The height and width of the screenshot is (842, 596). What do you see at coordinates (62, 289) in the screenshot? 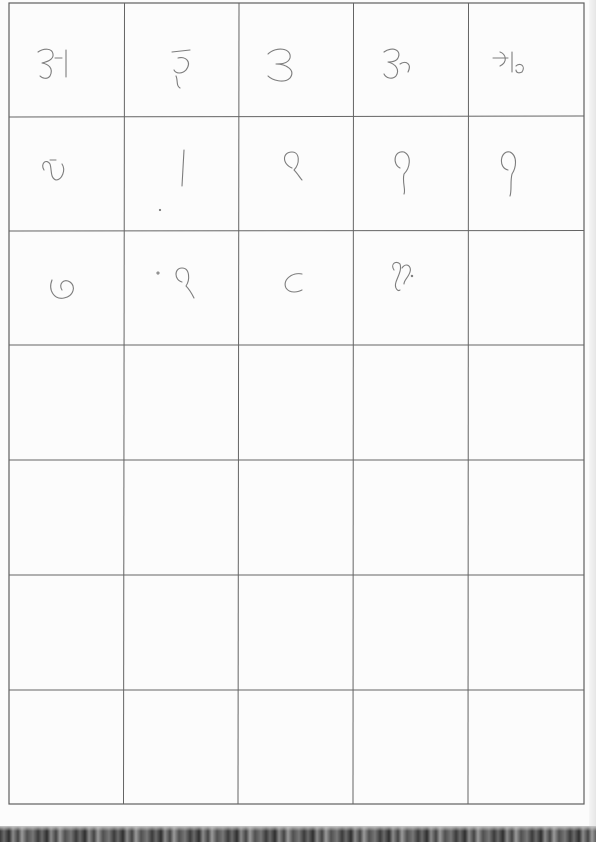
I see `glyph-cell-r2-c0` at bounding box center [62, 289].